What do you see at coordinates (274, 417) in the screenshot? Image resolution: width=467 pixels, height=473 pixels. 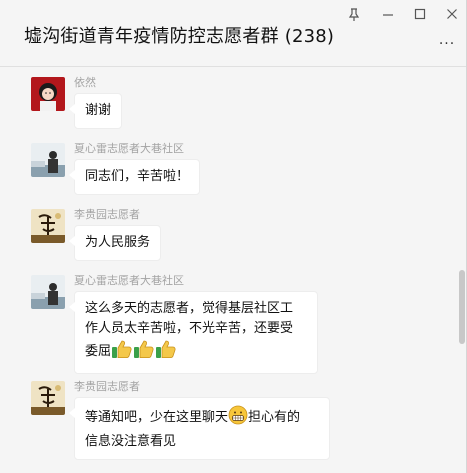 I see `message-text: 担心有的` at bounding box center [274, 417].